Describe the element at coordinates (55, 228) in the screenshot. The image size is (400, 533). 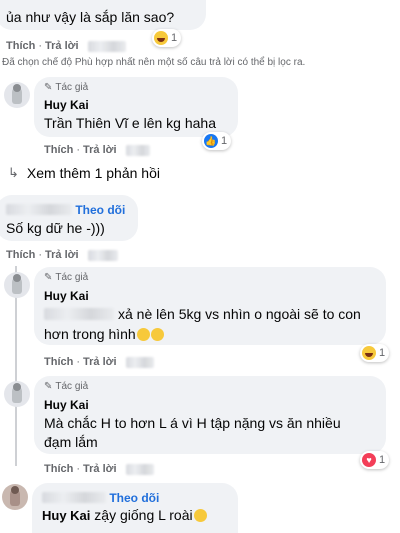
I see `comment-text: Số kg dữ he -)))` at that location.